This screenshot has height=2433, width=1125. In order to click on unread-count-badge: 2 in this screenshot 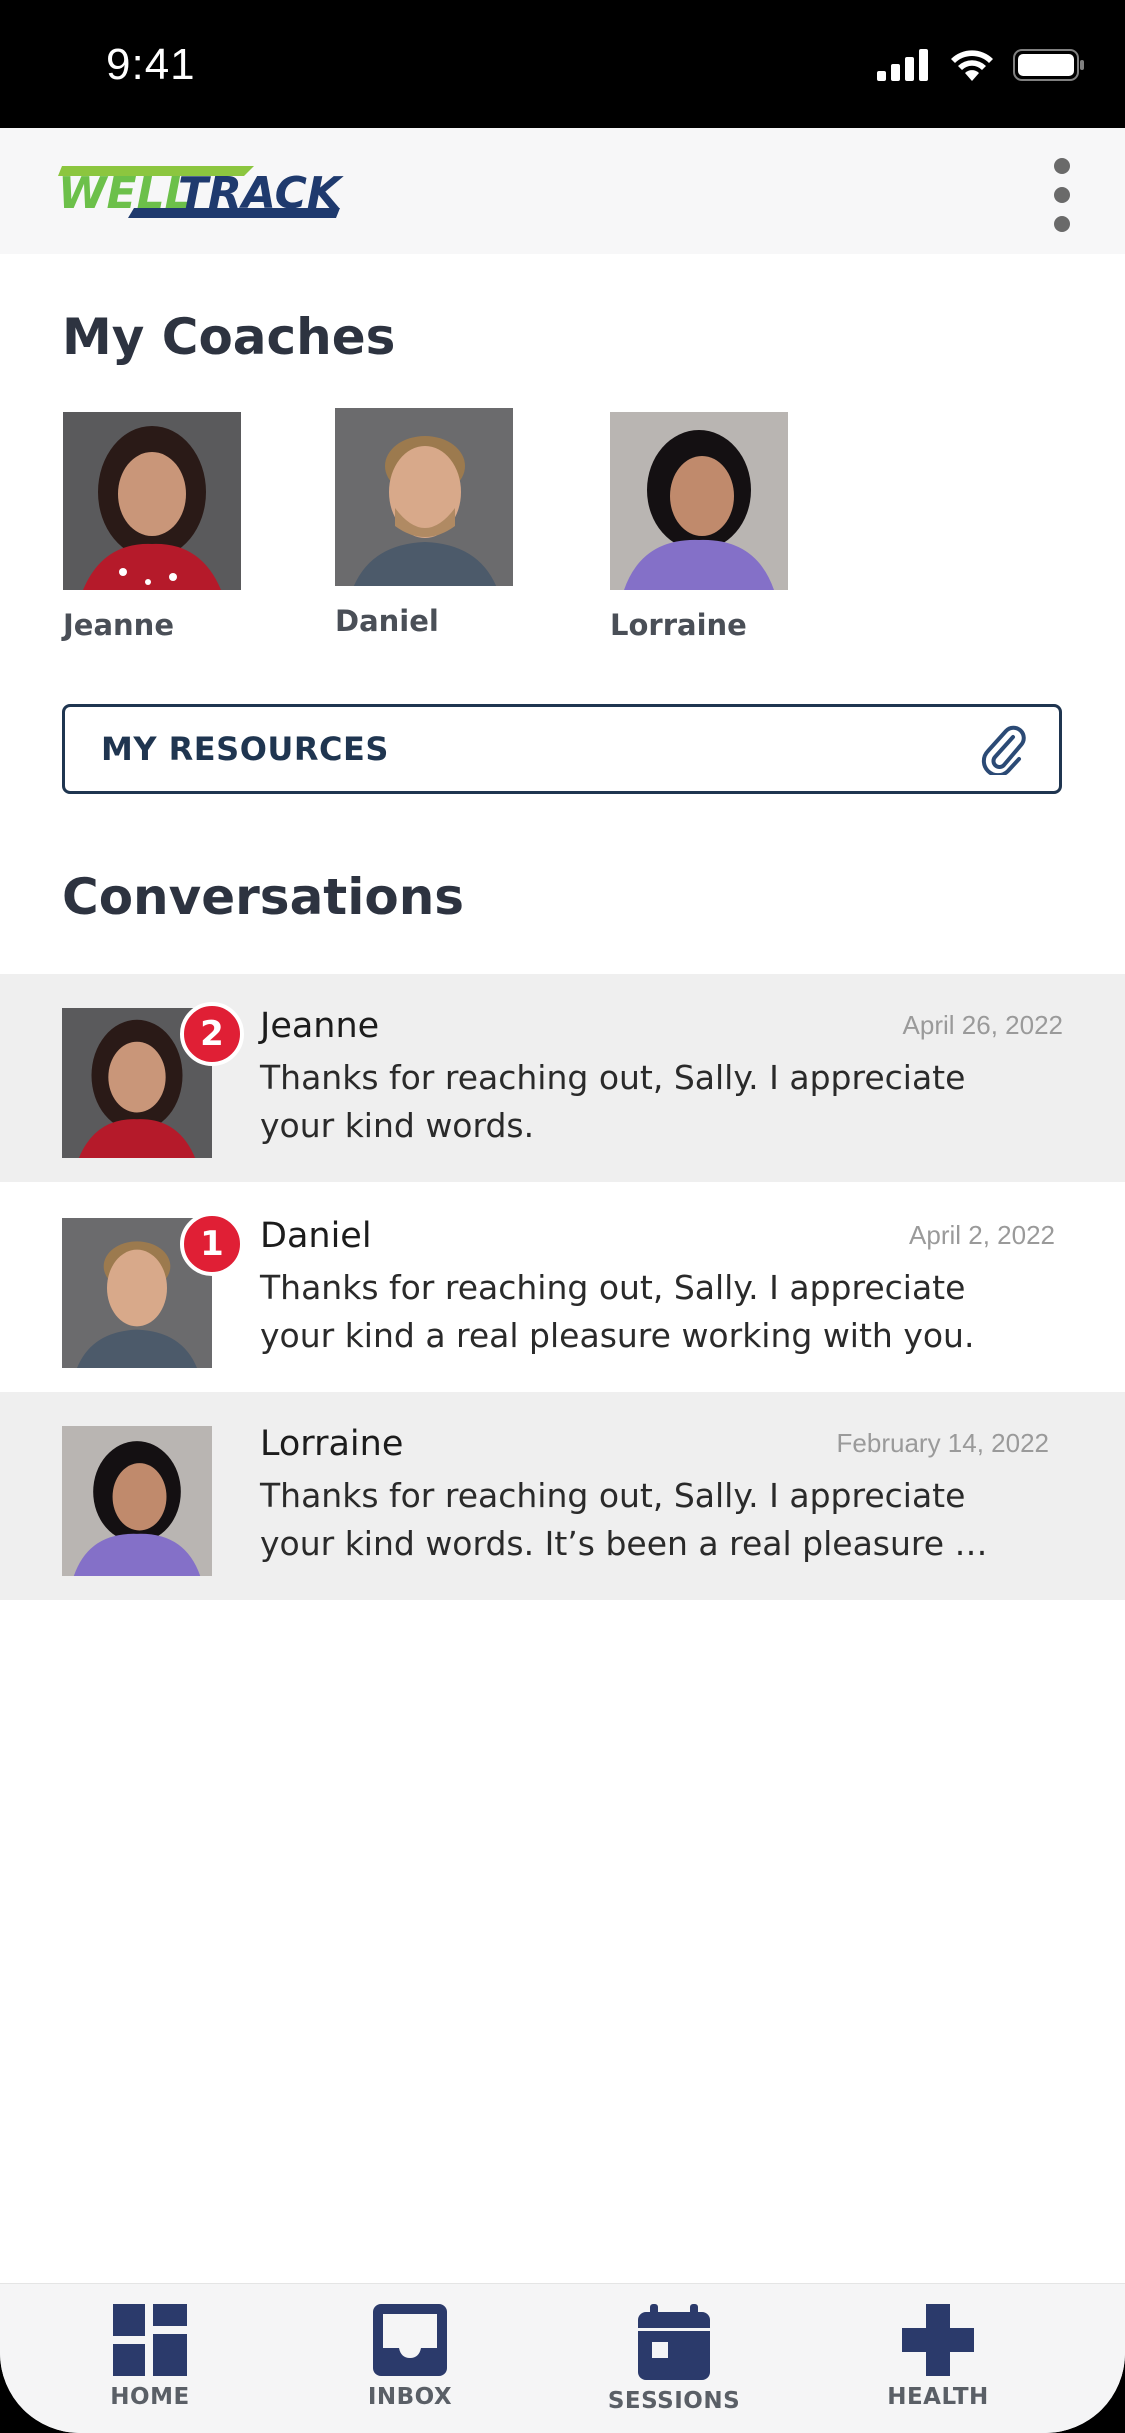, I will do `click(212, 1034)`.